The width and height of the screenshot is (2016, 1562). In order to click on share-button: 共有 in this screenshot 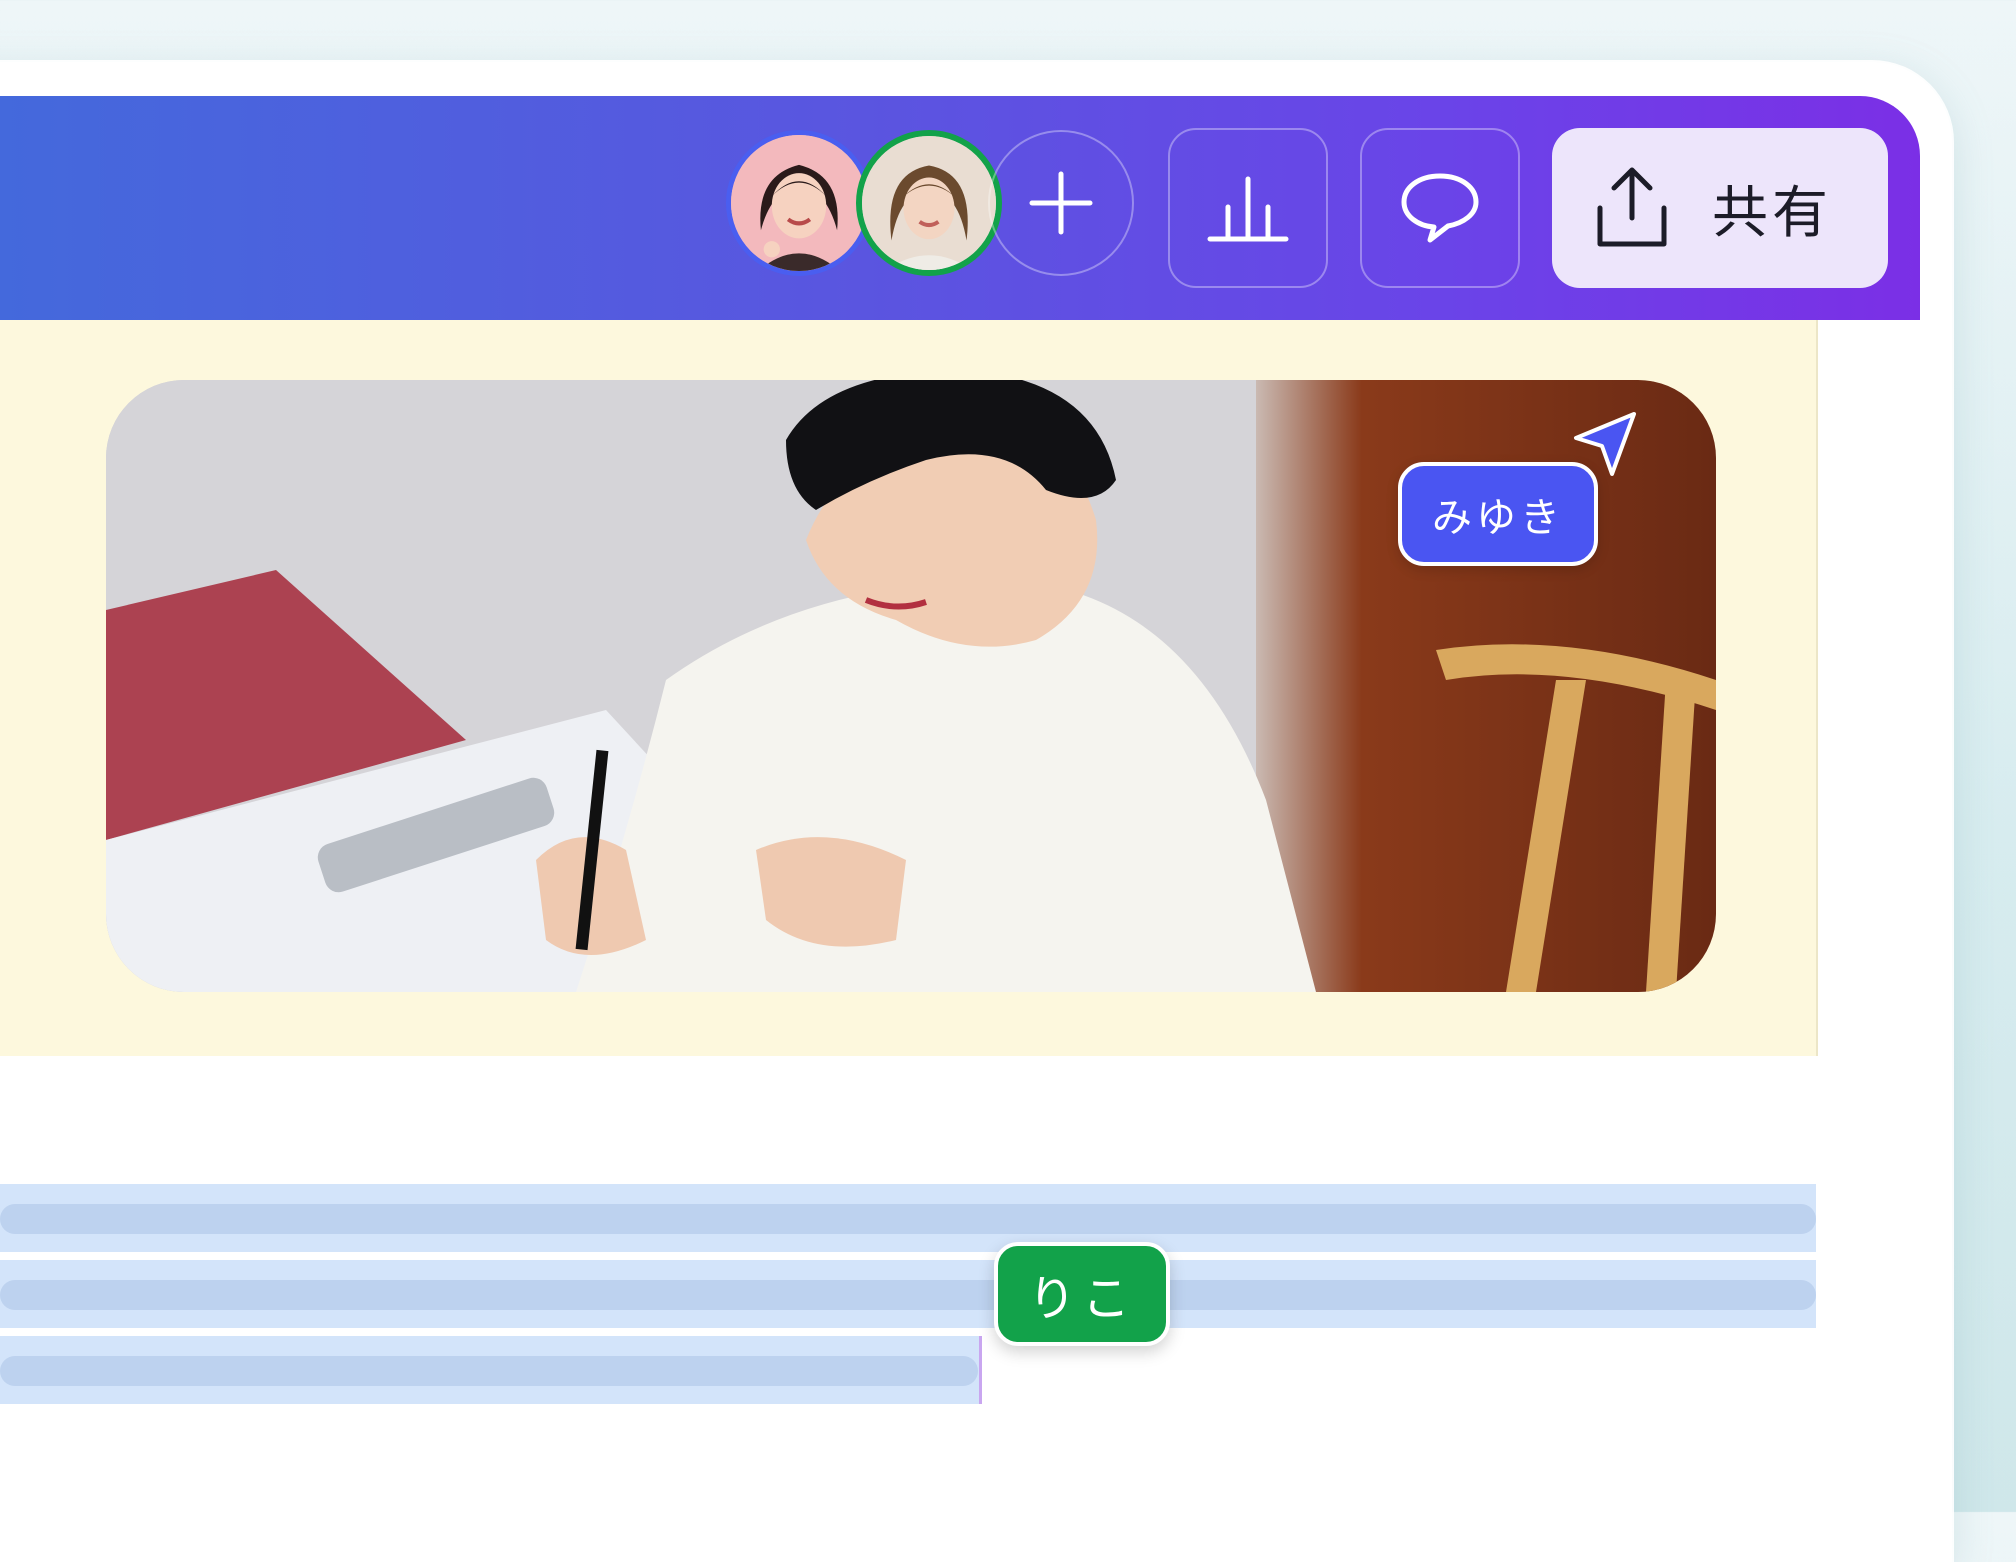, I will do `click(1720, 208)`.